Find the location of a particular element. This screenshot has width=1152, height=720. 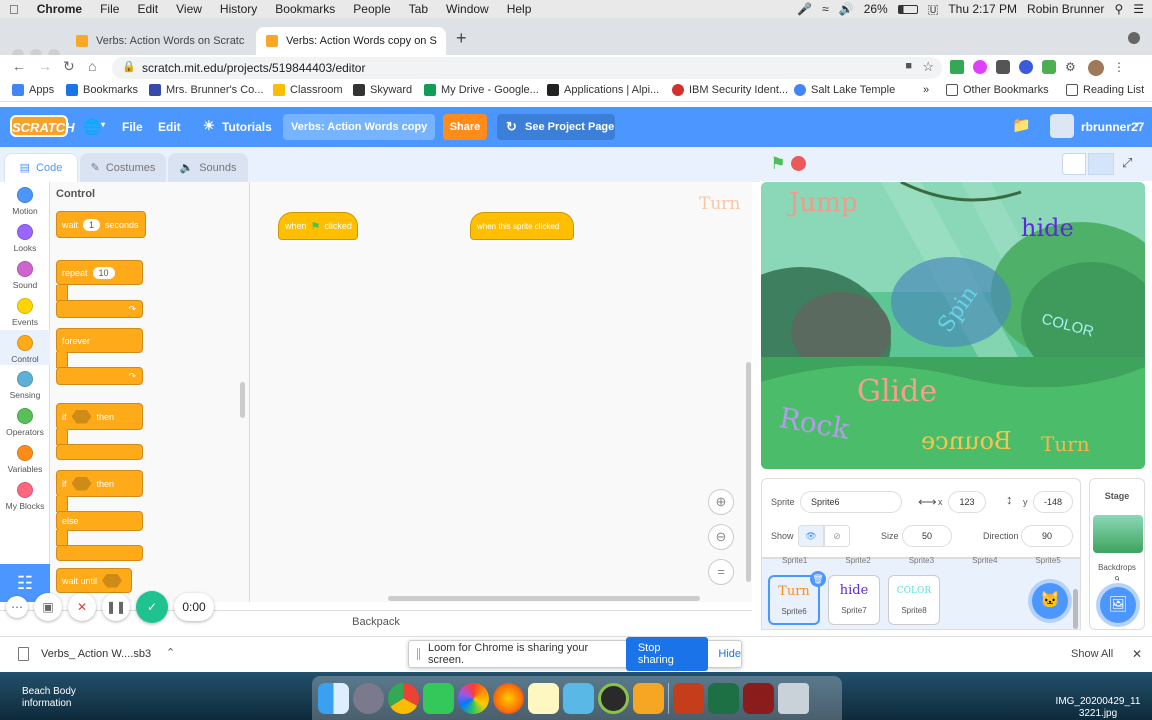

menu-window: Window is located at coordinates (467, 9).